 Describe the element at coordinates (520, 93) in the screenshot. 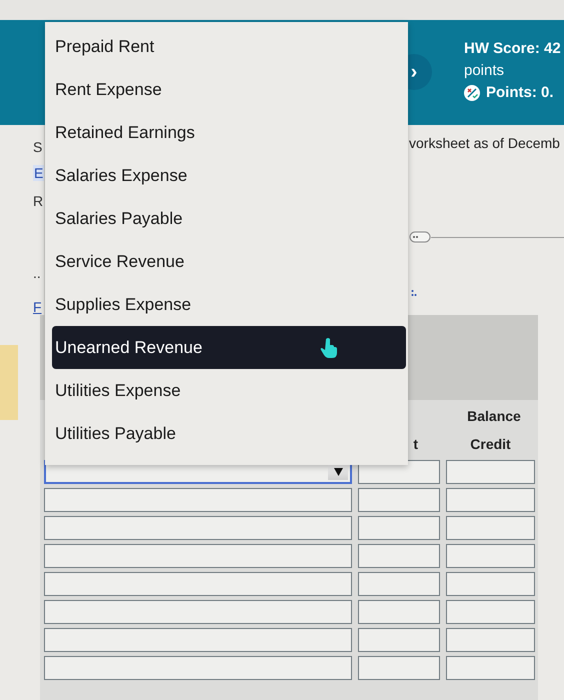

I see `points-score: Points: 0.` at that location.